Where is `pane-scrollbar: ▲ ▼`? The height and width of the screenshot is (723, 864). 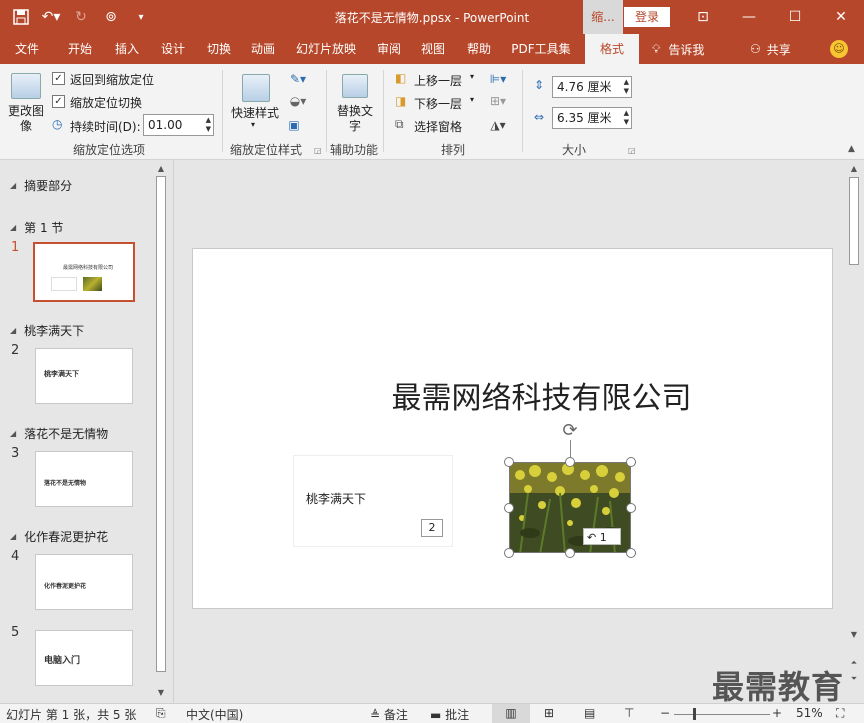 pane-scrollbar: ▲ ▼ is located at coordinates (161, 431).